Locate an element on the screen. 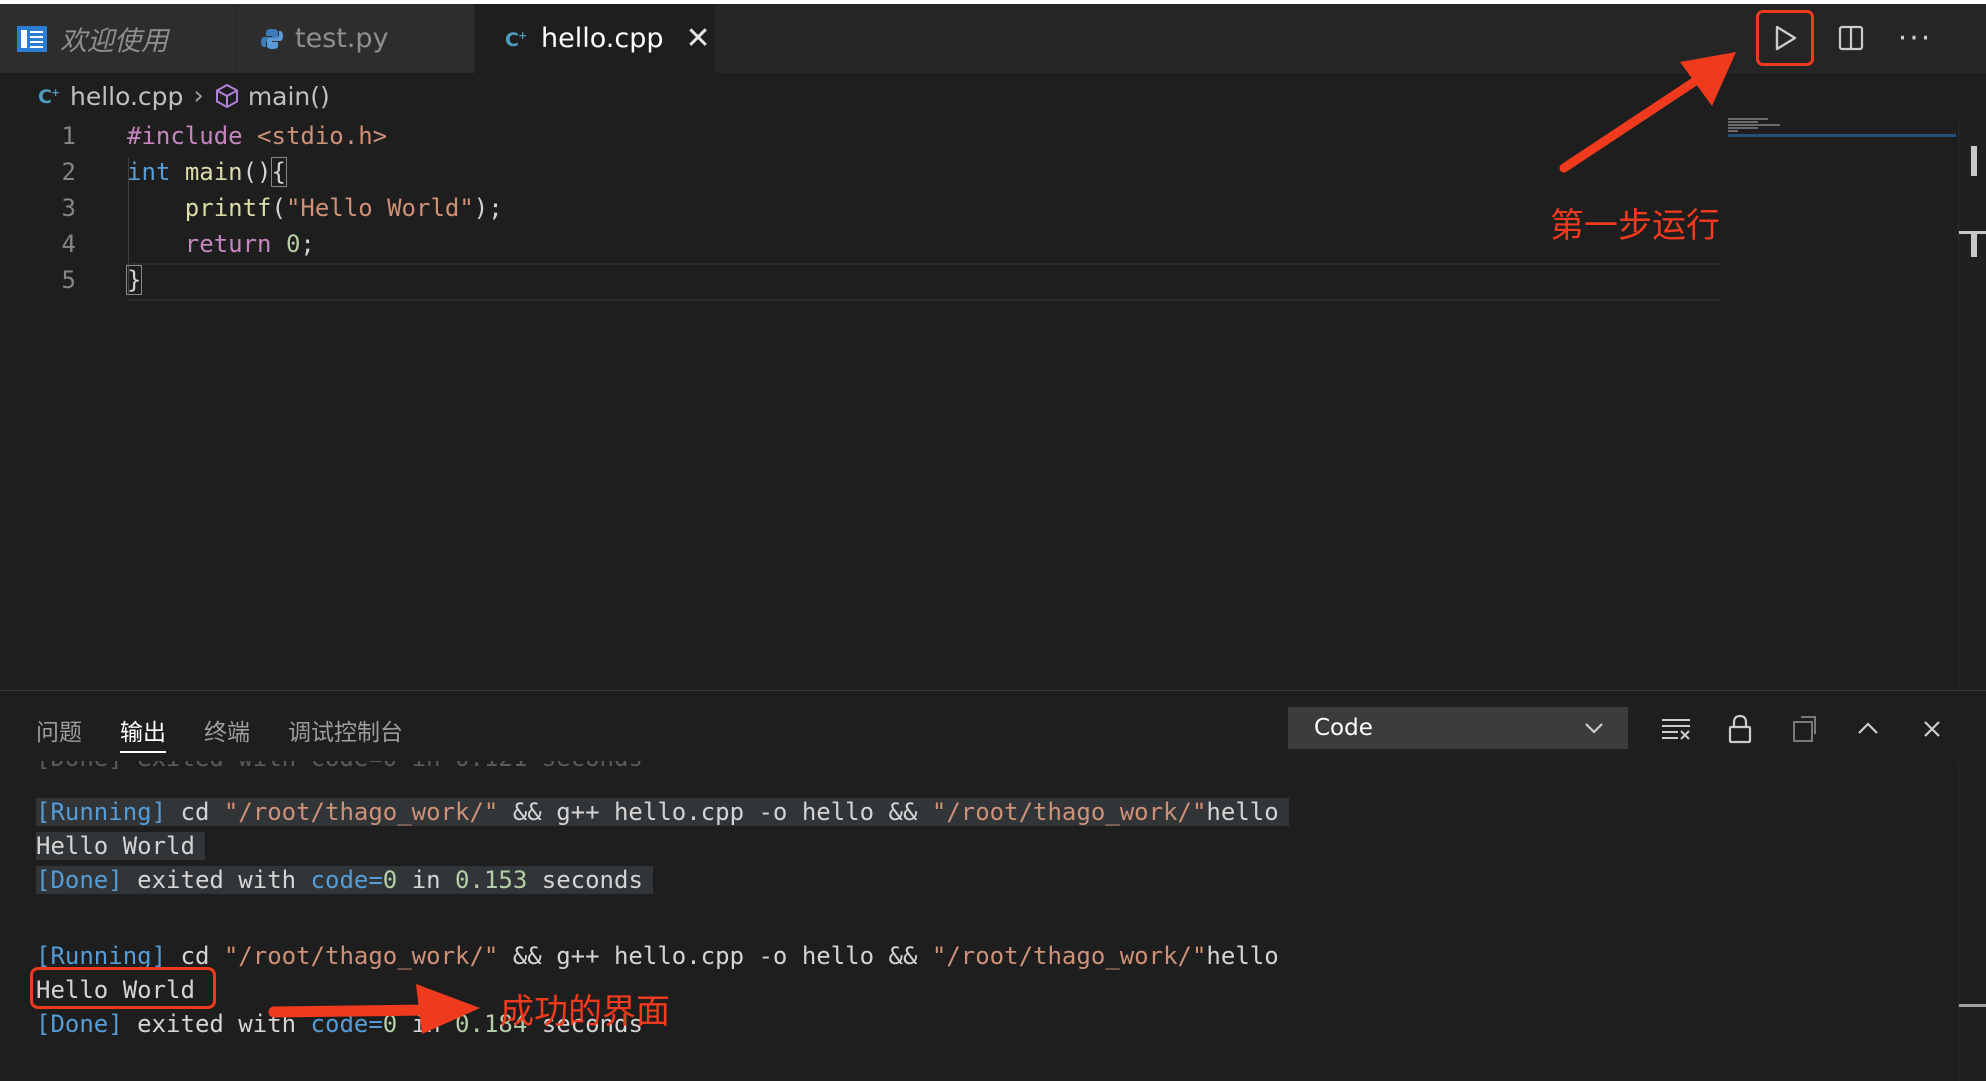  token-paren: ( is located at coordinates (278, 208).